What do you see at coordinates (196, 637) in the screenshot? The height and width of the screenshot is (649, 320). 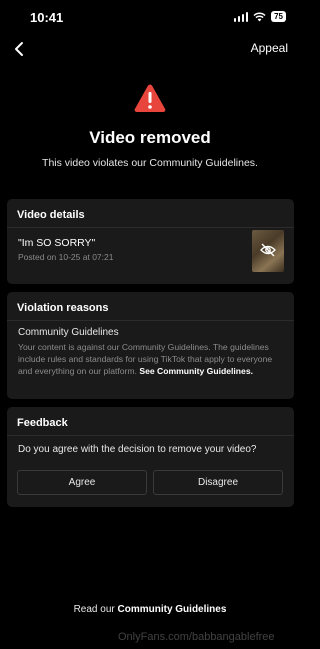 I see `watermark: OnlyFans.com/babbangablefree` at bounding box center [196, 637].